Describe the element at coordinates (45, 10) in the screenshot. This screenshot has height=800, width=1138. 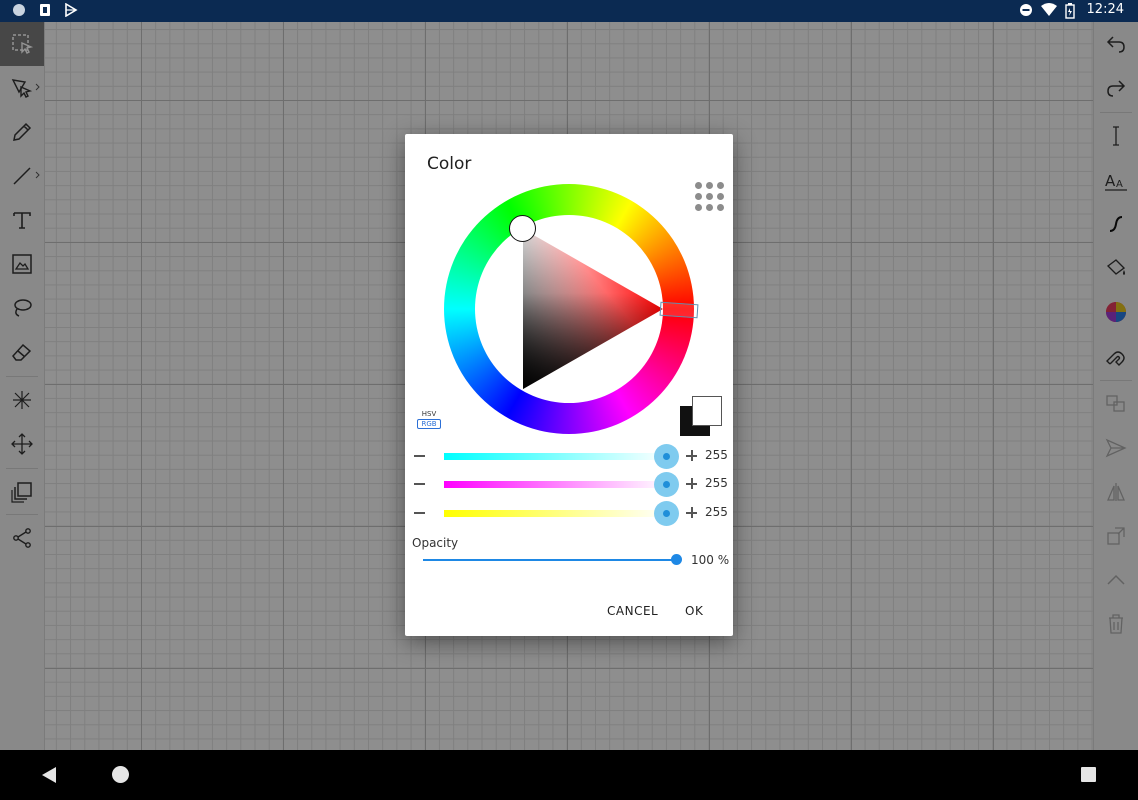
I see `sim-icon` at that location.